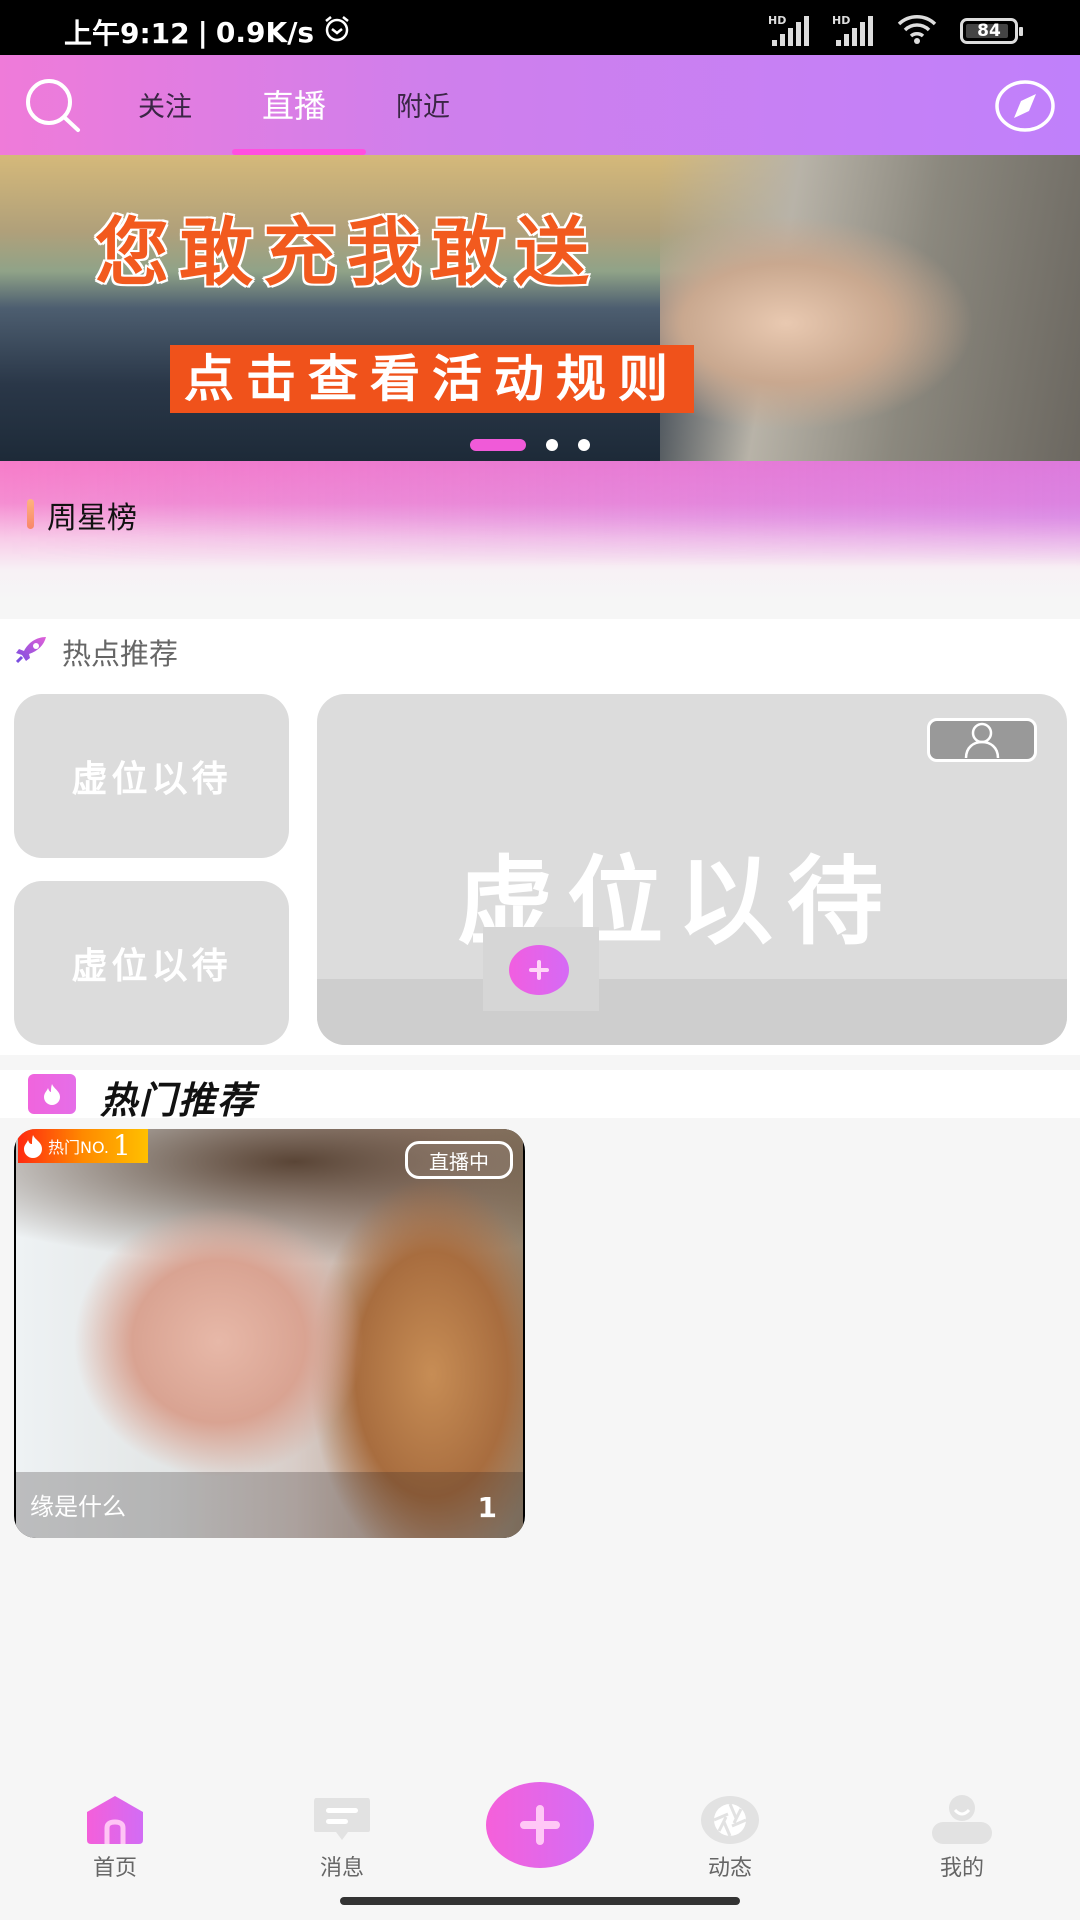  I want to click on banner-subline: 点击查看活动规则, so click(432, 379).